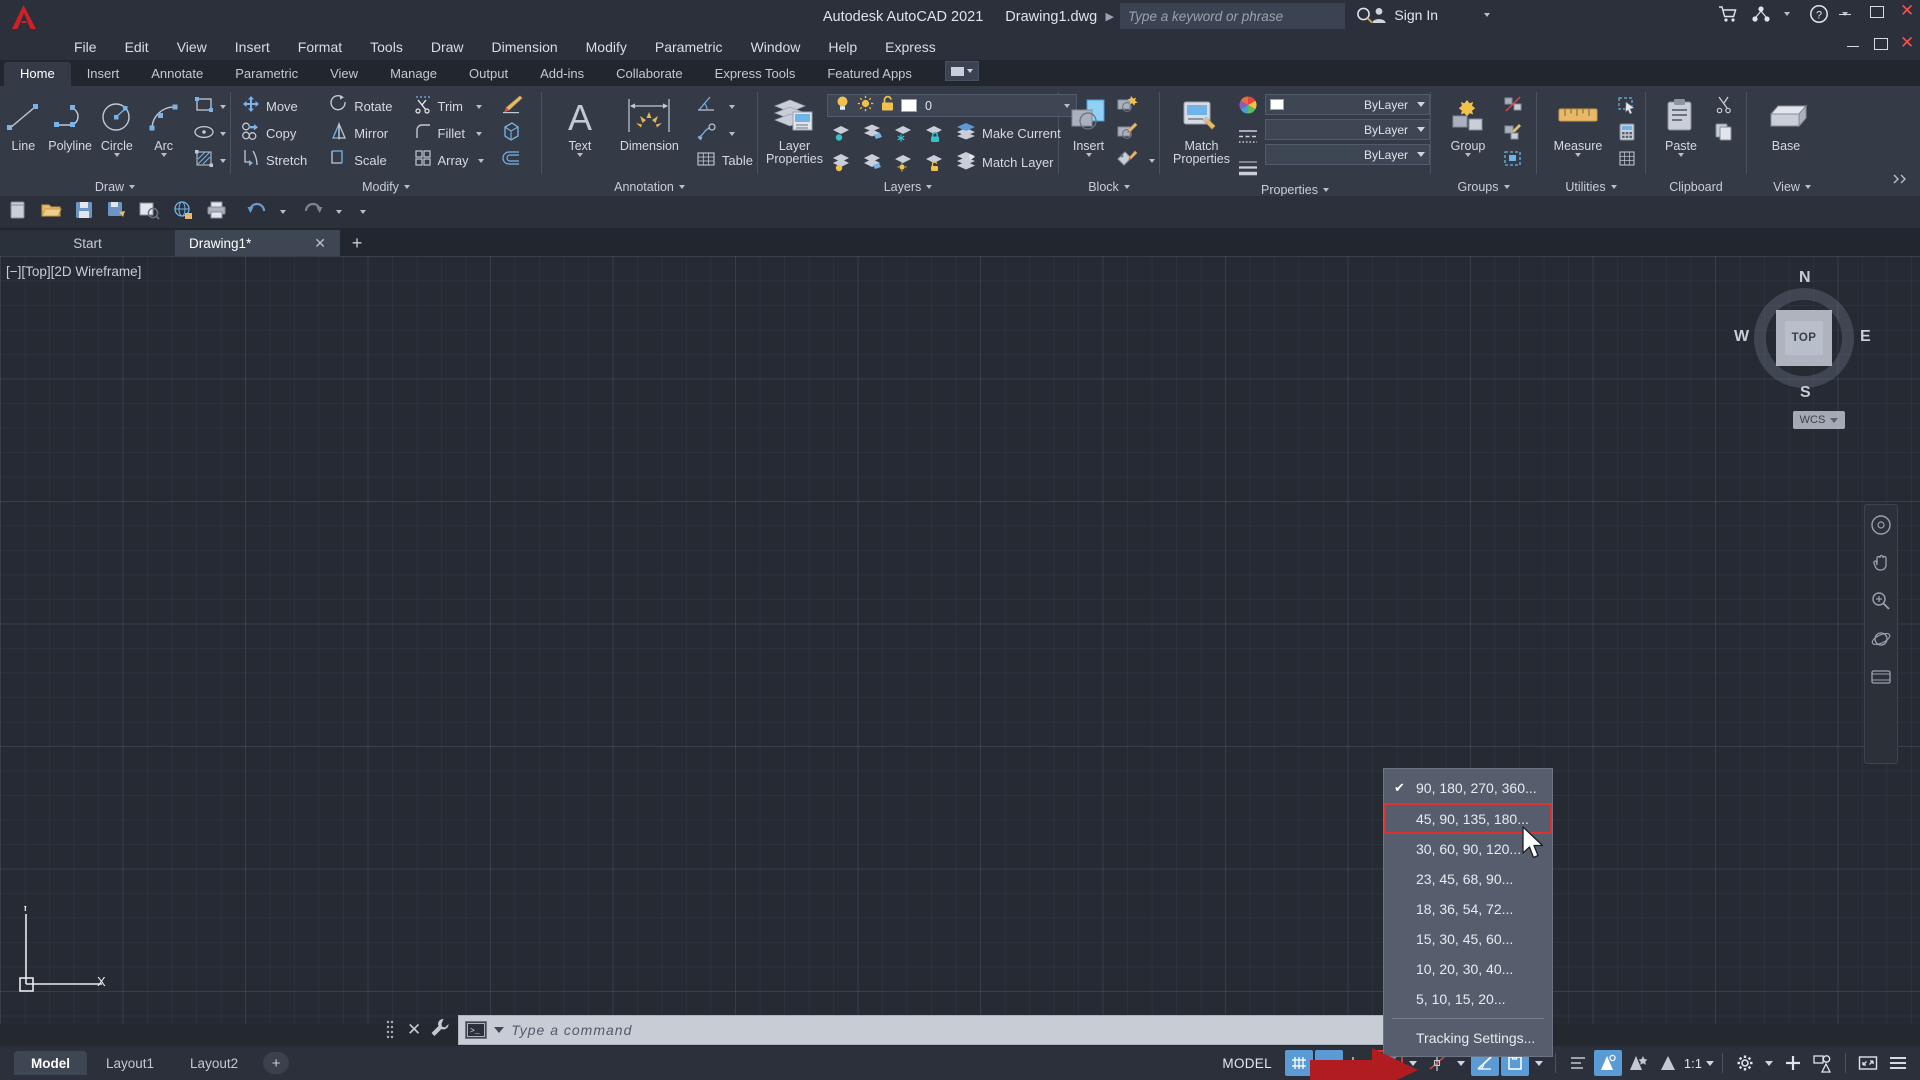  What do you see at coordinates (1152, 160) in the screenshot?
I see `edit-attribute-chevron-down-icon` at bounding box center [1152, 160].